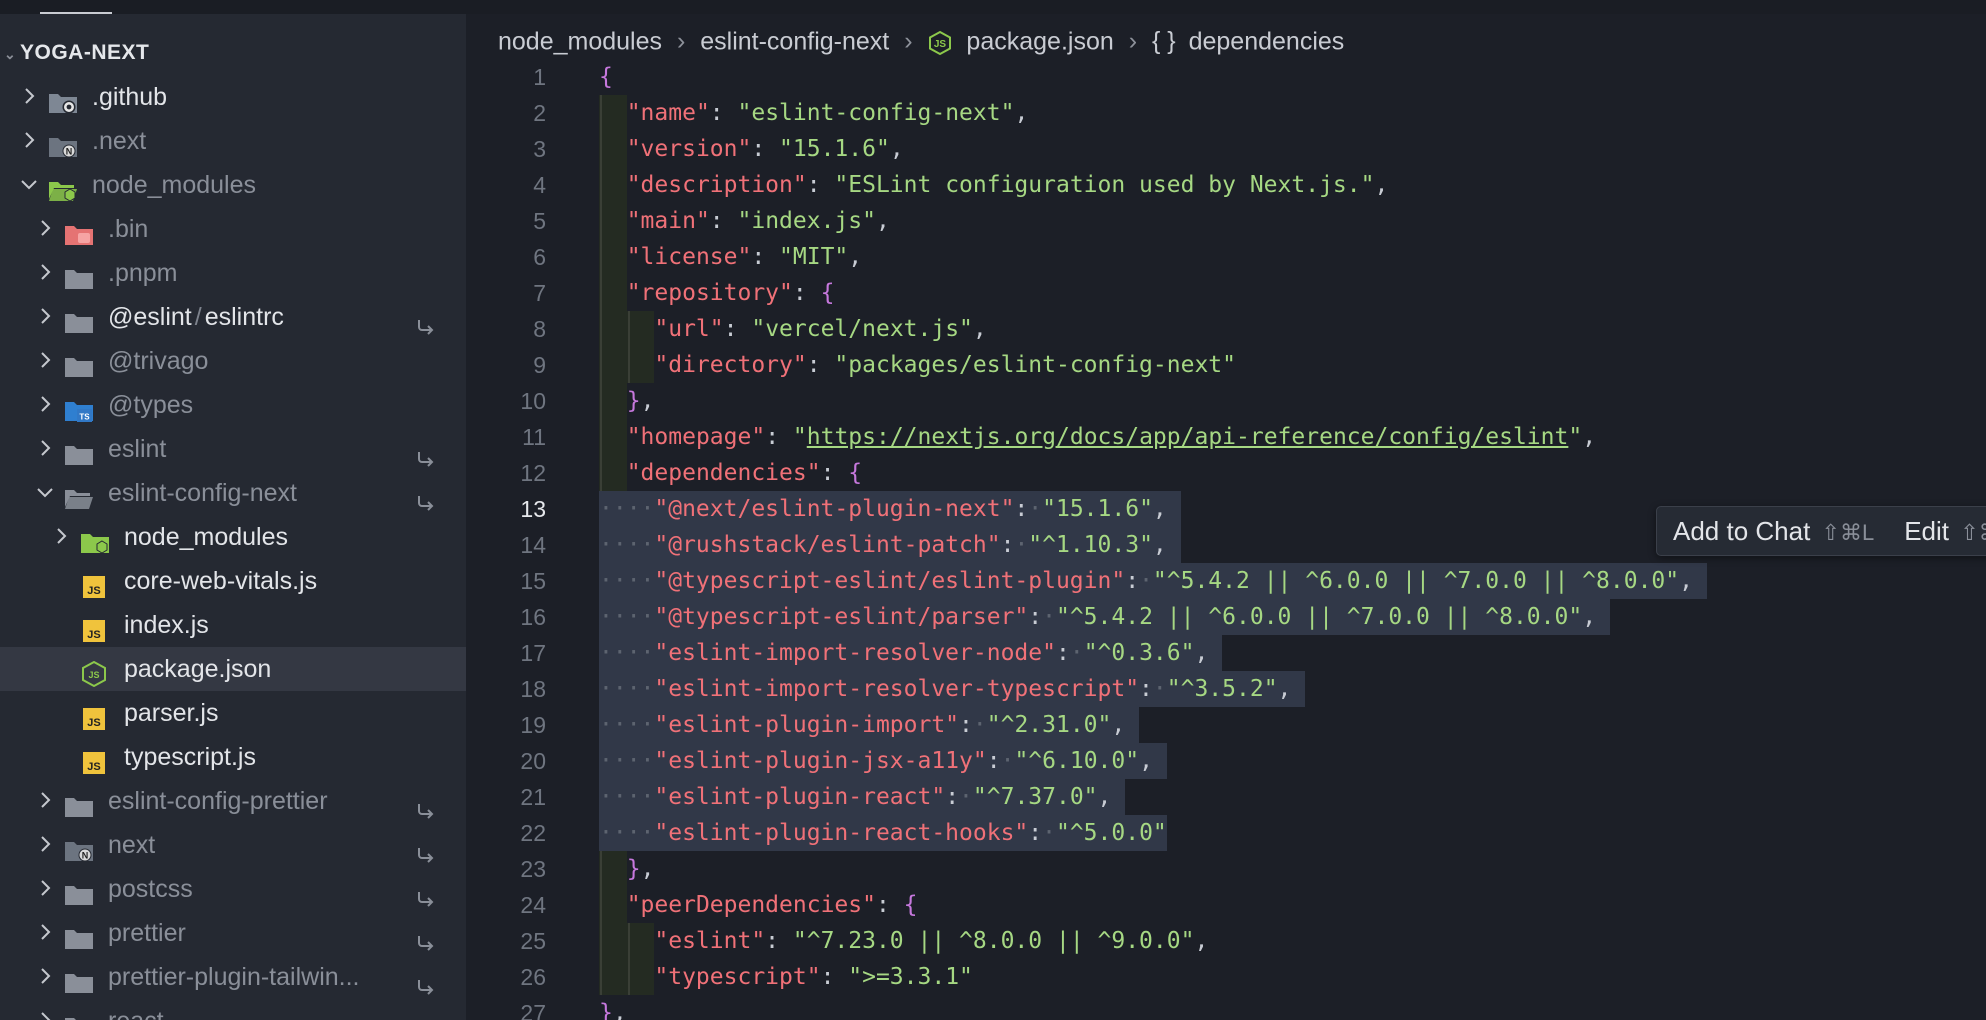 The height and width of the screenshot is (1020, 1986). I want to click on code-line: 3 "version": "15.1.6",, so click(1226, 149).